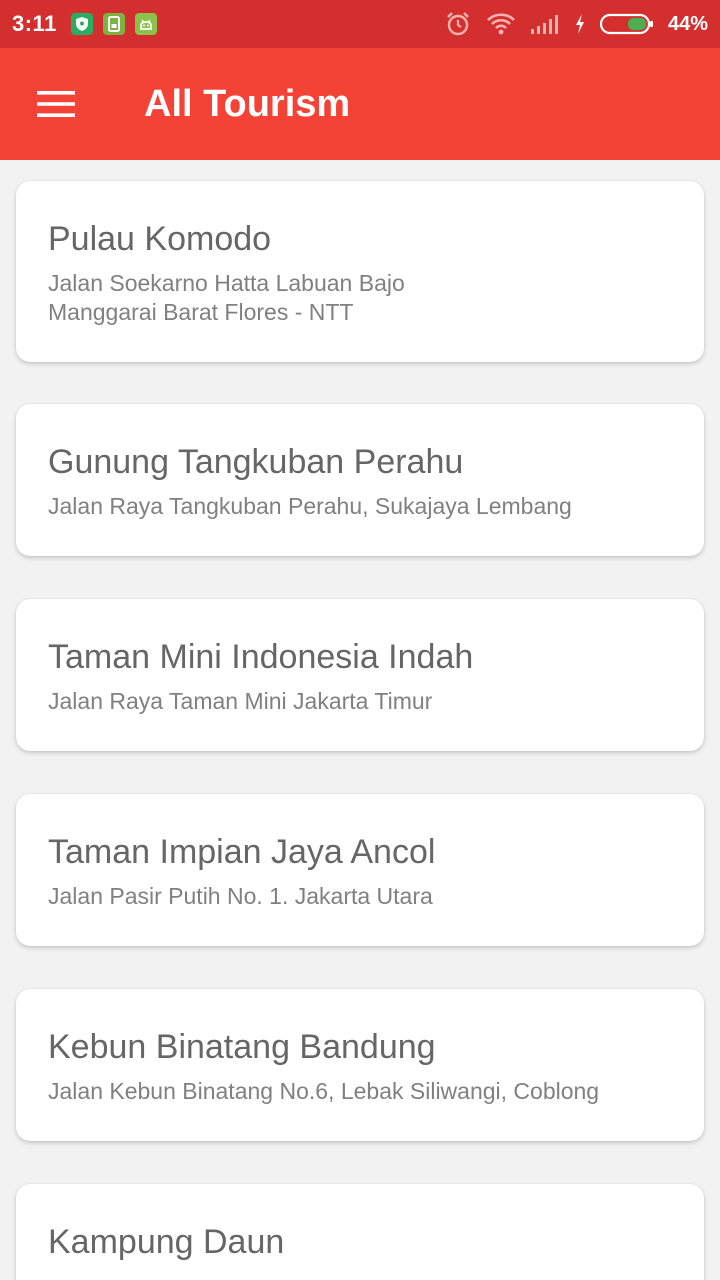  Describe the element at coordinates (626, 24) in the screenshot. I see `battery-icon` at that location.